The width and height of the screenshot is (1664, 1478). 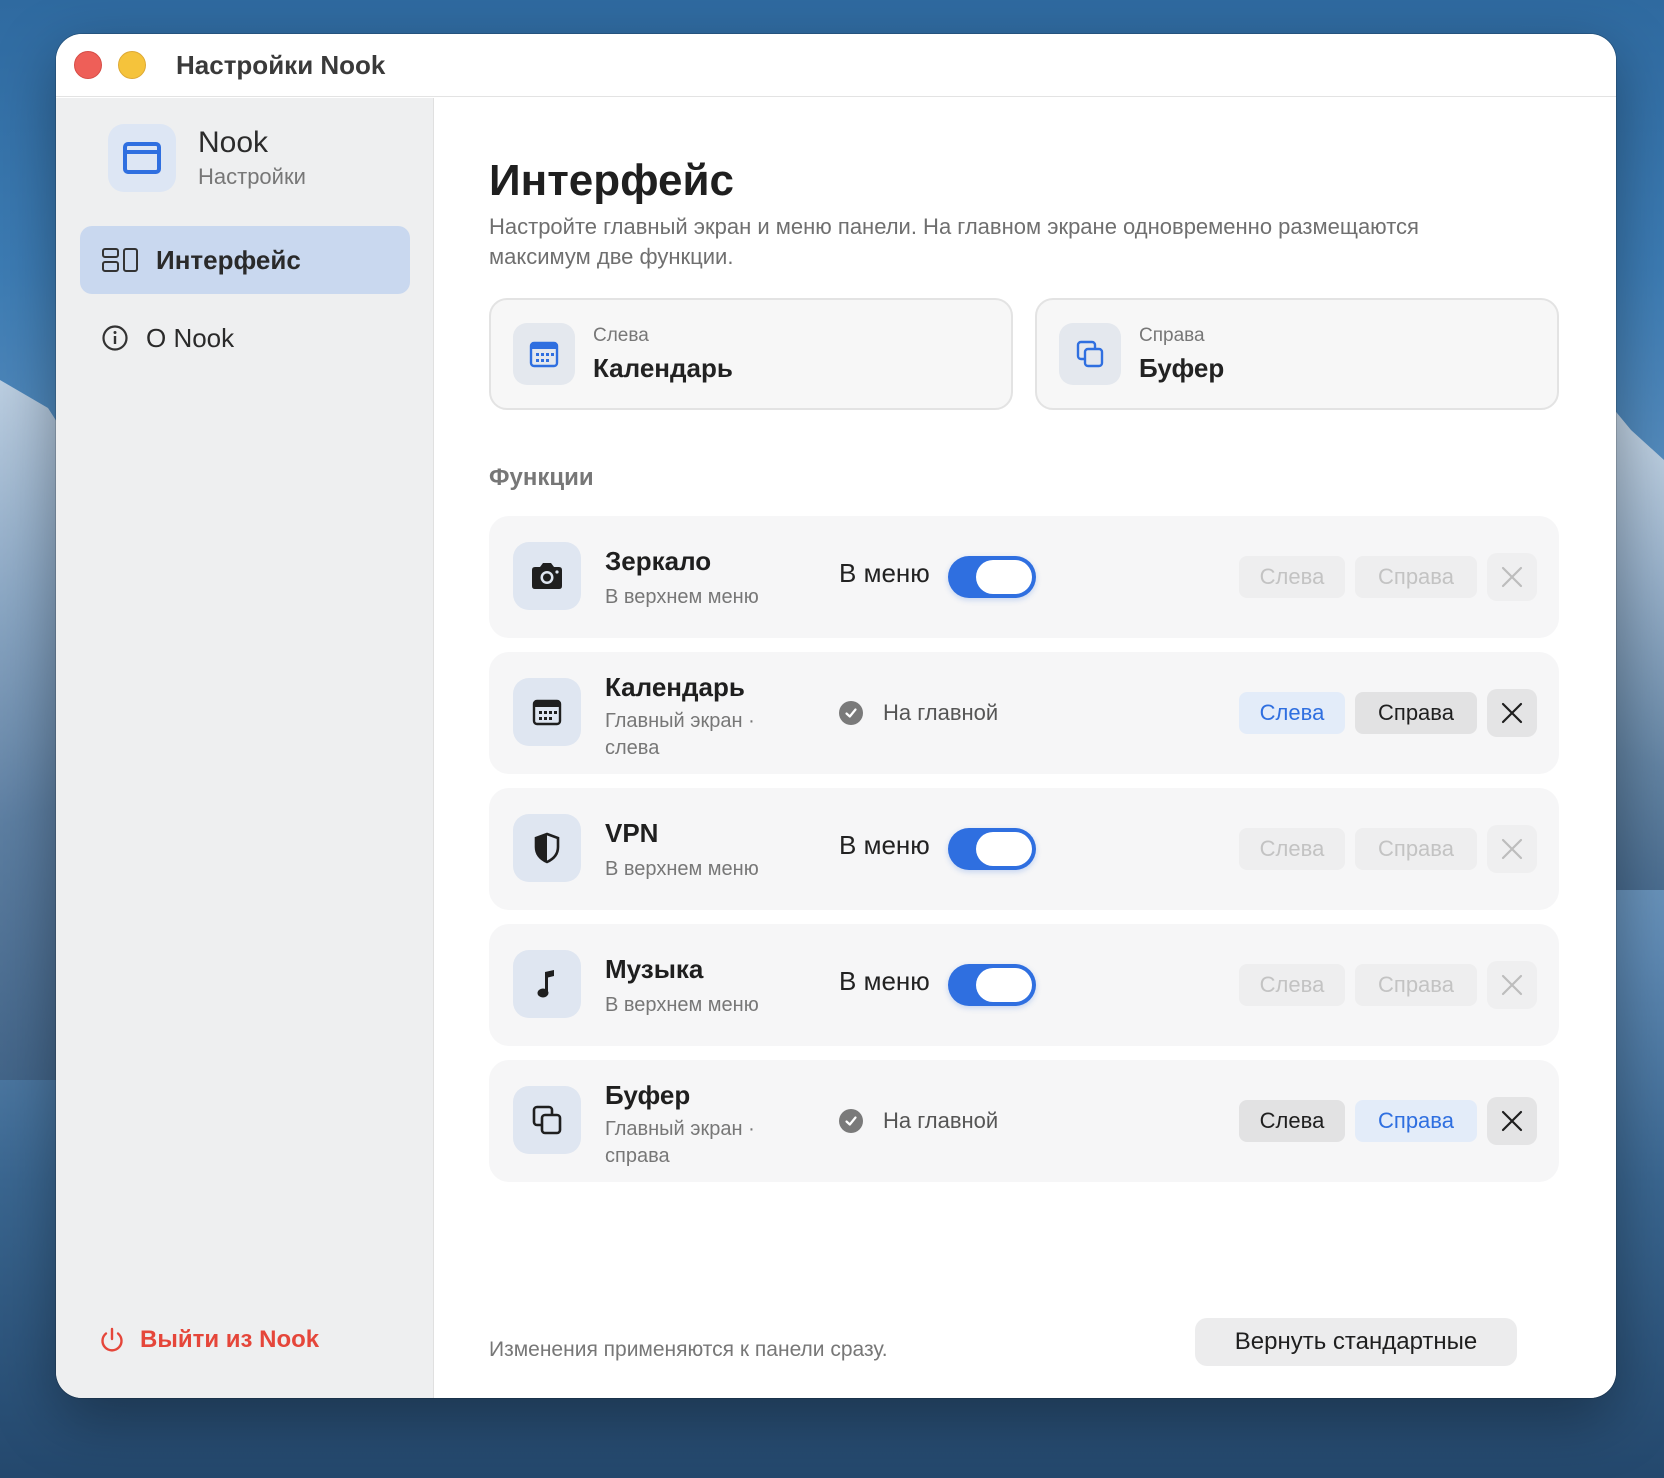 What do you see at coordinates (751, 354) in the screenshot?
I see `home-slot-left: Слева Календарь` at bounding box center [751, 354].